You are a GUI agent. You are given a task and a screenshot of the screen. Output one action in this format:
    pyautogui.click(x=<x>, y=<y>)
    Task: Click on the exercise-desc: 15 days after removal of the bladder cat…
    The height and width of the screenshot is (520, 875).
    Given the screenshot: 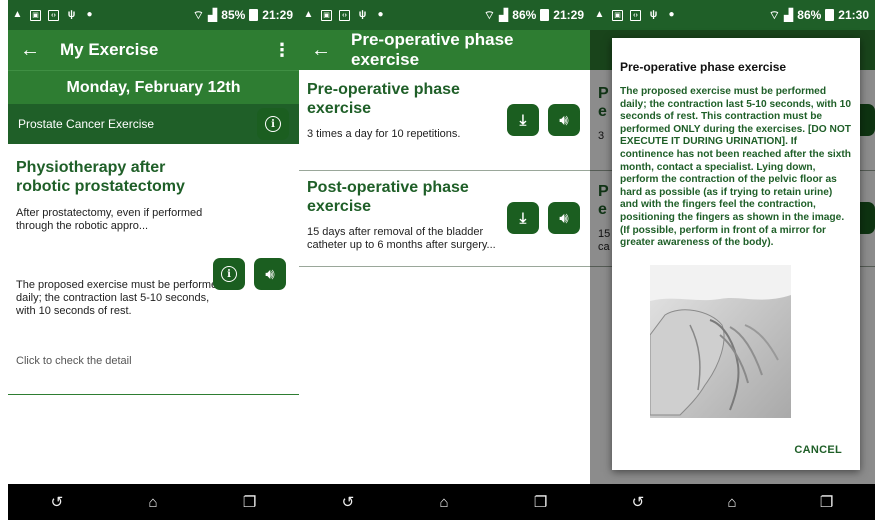 What is the action you would take?
    pyautogui.click(x=401, y=238)
    